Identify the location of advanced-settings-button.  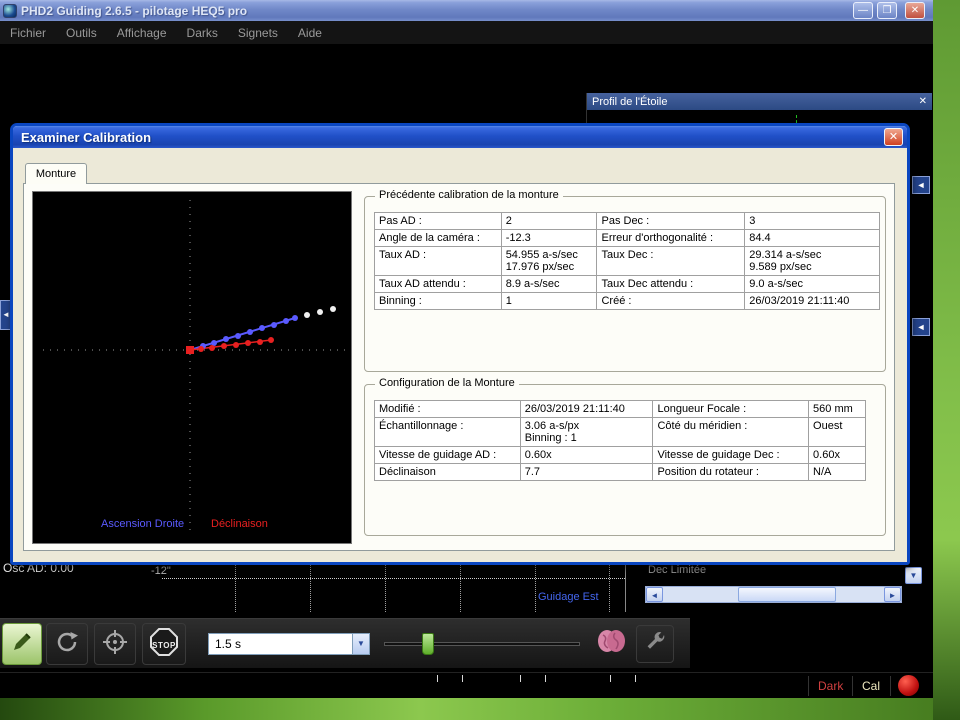
(611, 644).